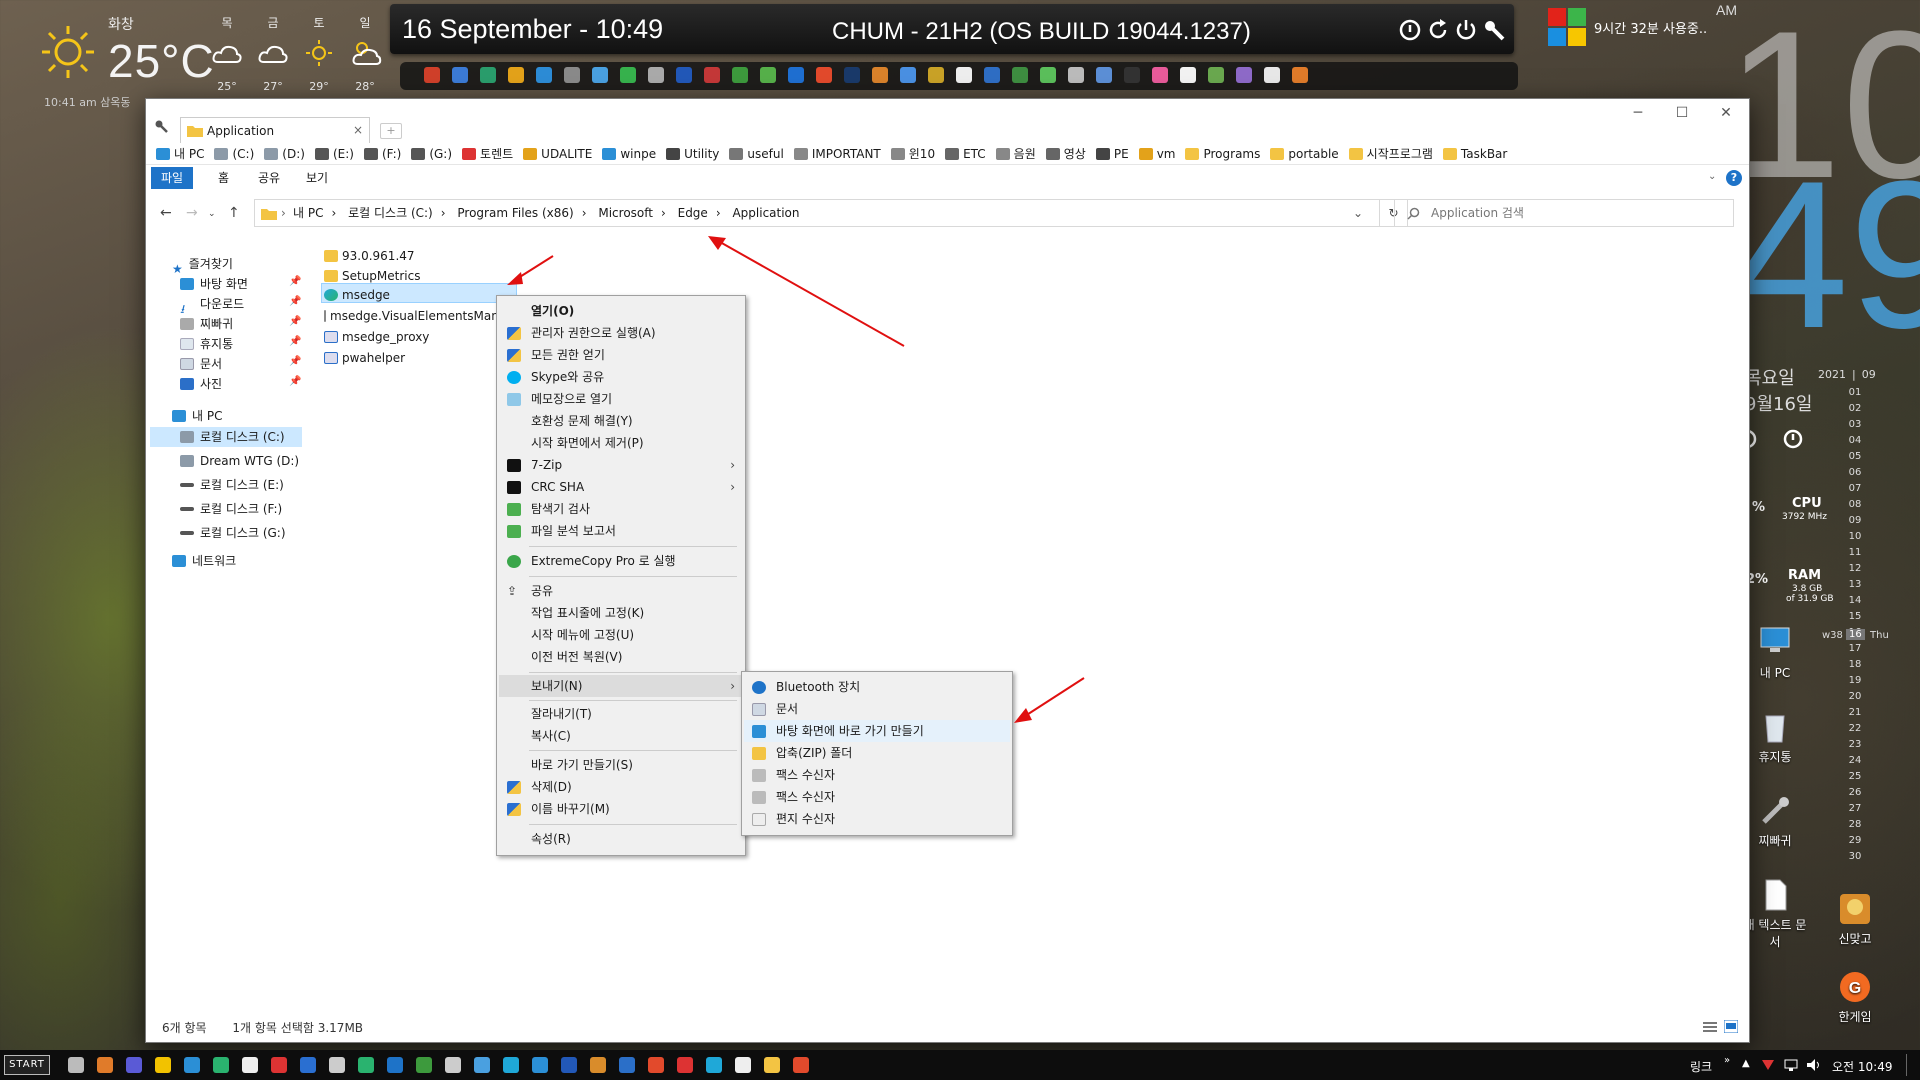  I want to click on power-info-icon, so click(1793, 439).